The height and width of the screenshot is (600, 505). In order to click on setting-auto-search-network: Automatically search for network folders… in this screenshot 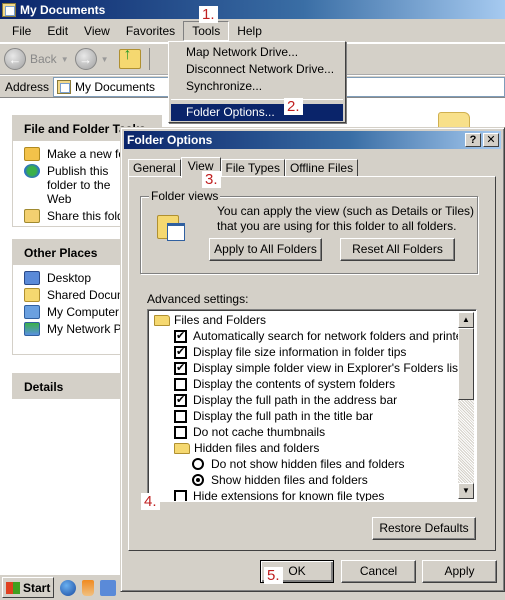, I will do `click(311, 336)`.